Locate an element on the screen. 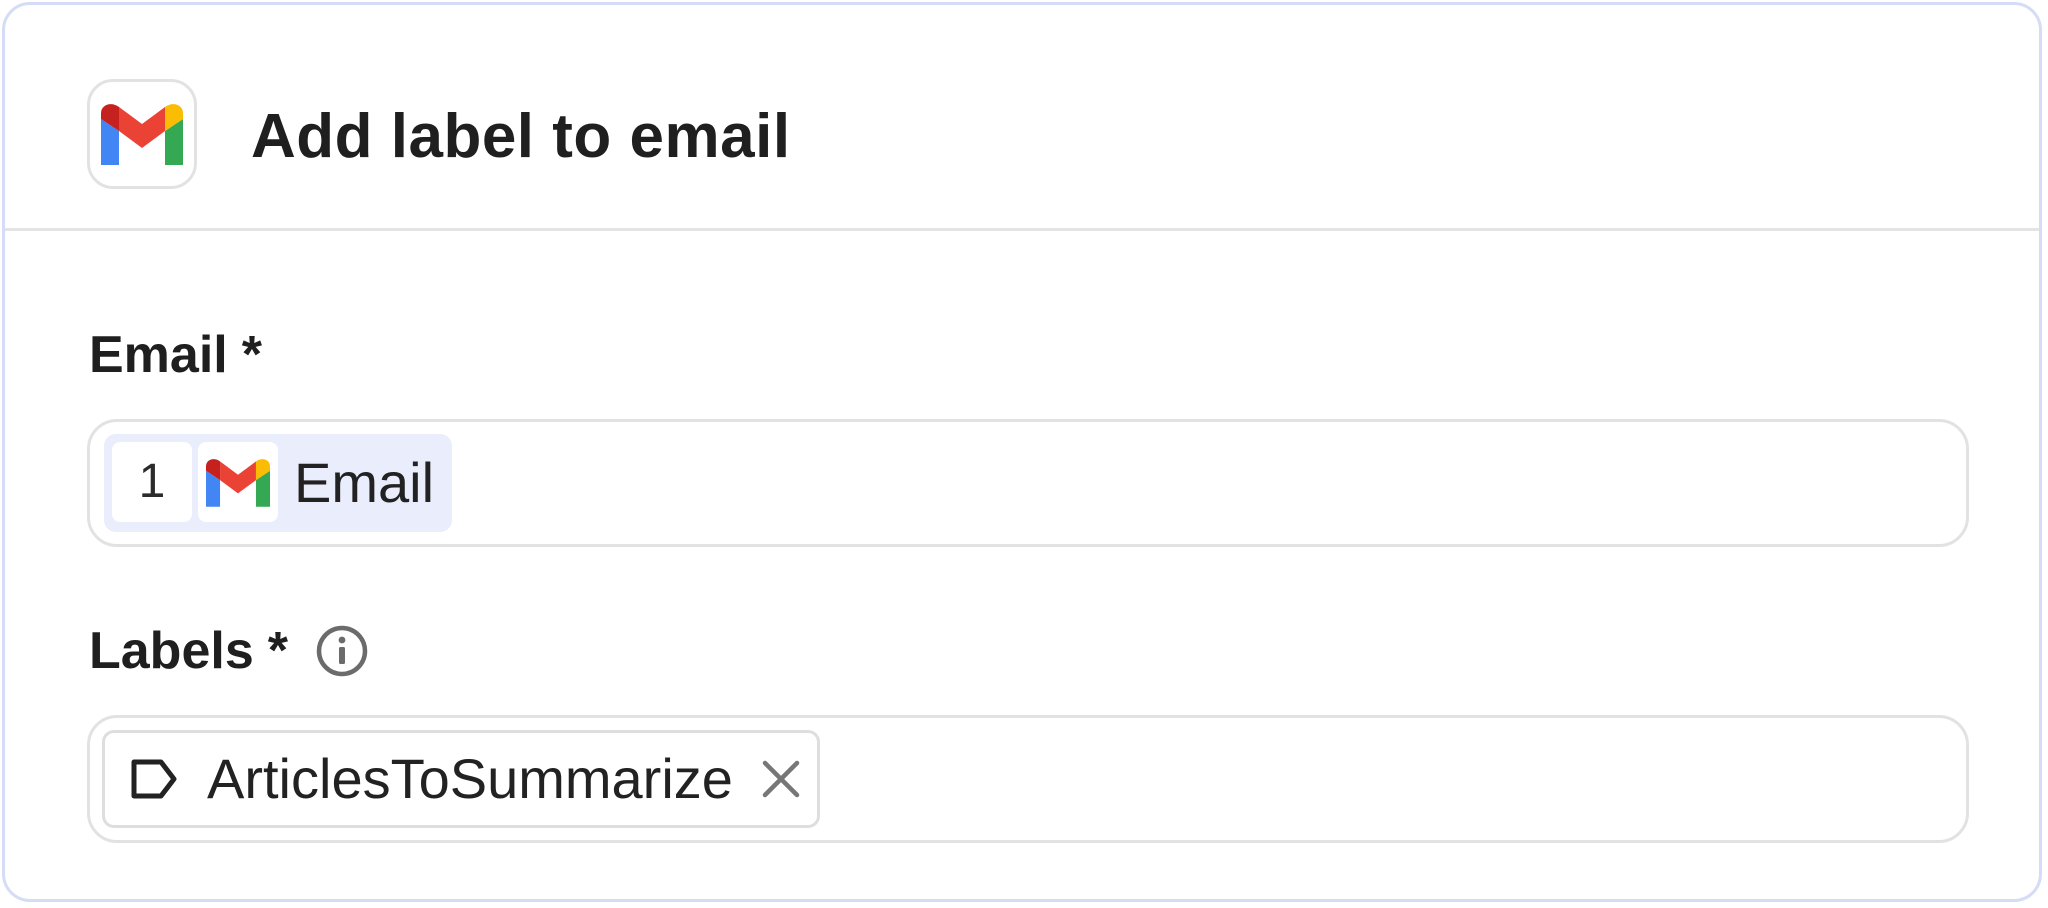  email-variable-token: 1 Email is located at coordinates (278, 483).